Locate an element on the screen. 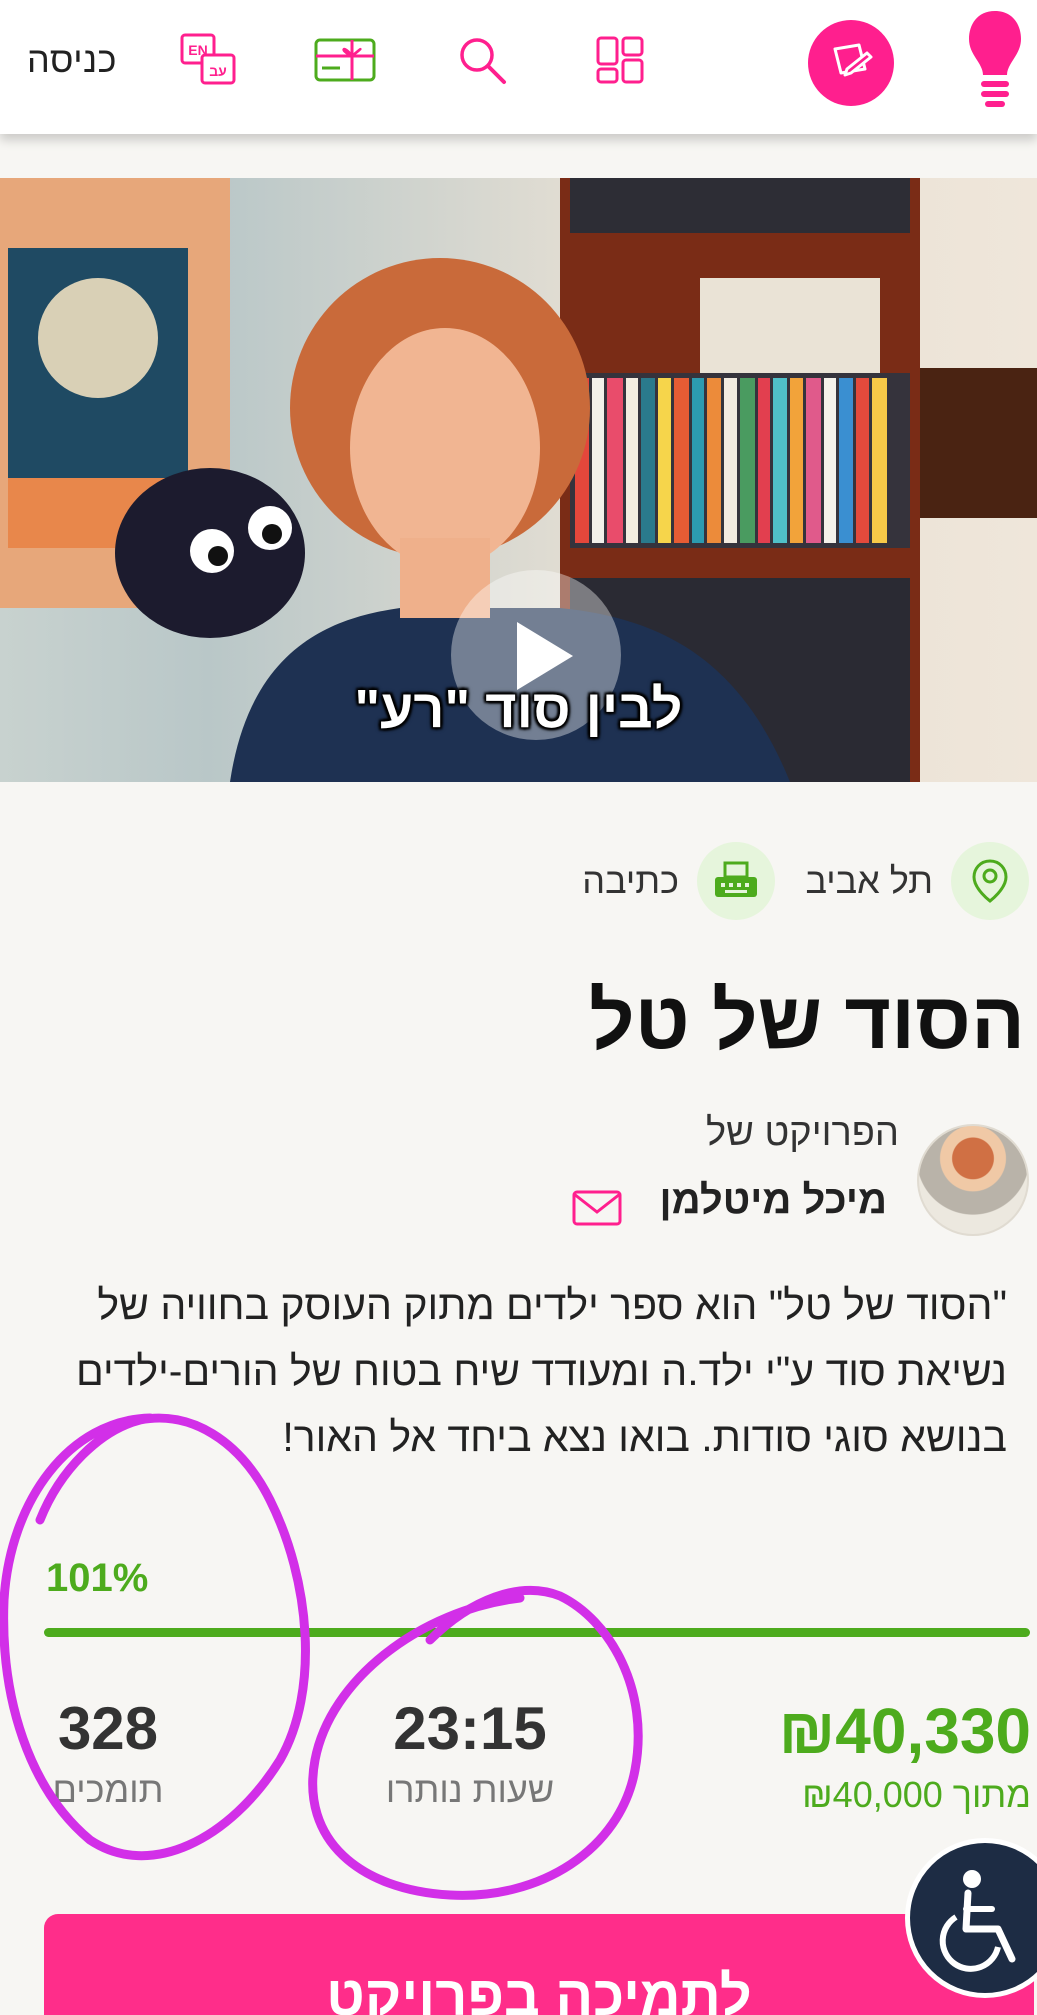 This screenshot has height=2015, width=1037. supporters-stat: 328 תומכים is located at coordinates (108, 1752).